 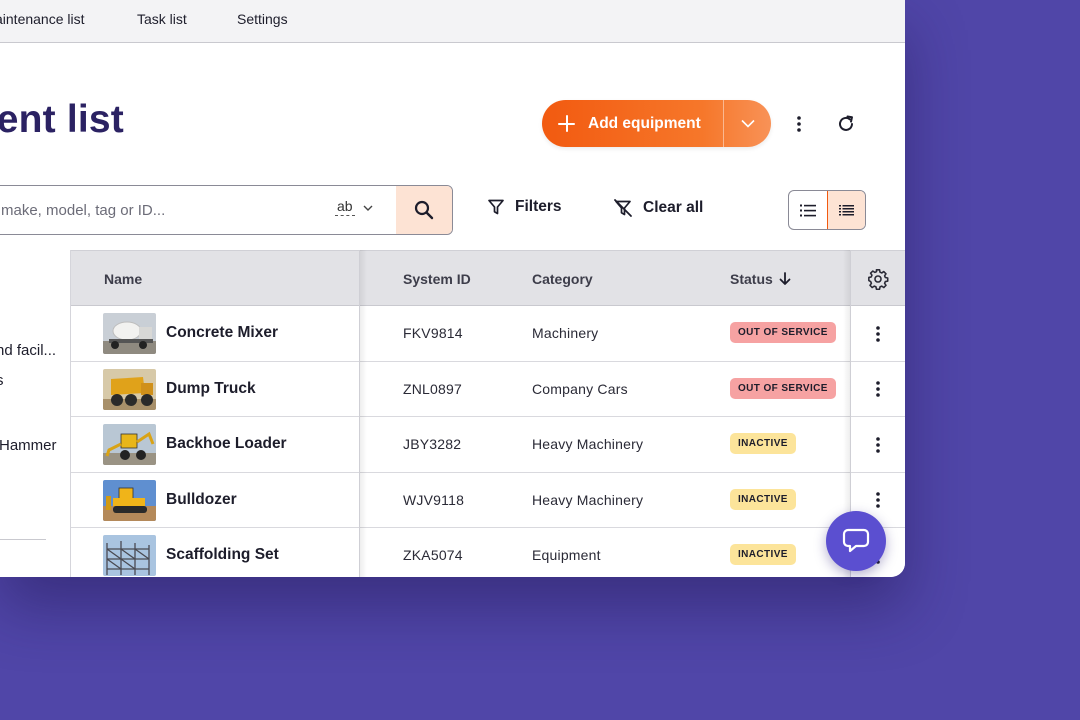 I want to click on refresh-icon, so click(x=846, y=123).